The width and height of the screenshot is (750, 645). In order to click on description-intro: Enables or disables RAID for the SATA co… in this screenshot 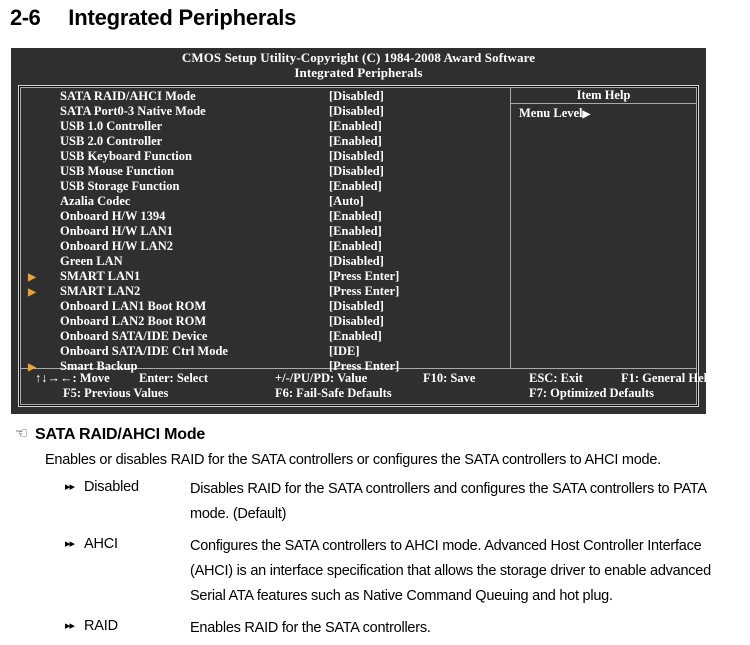, I will do `click(353, 460)`.